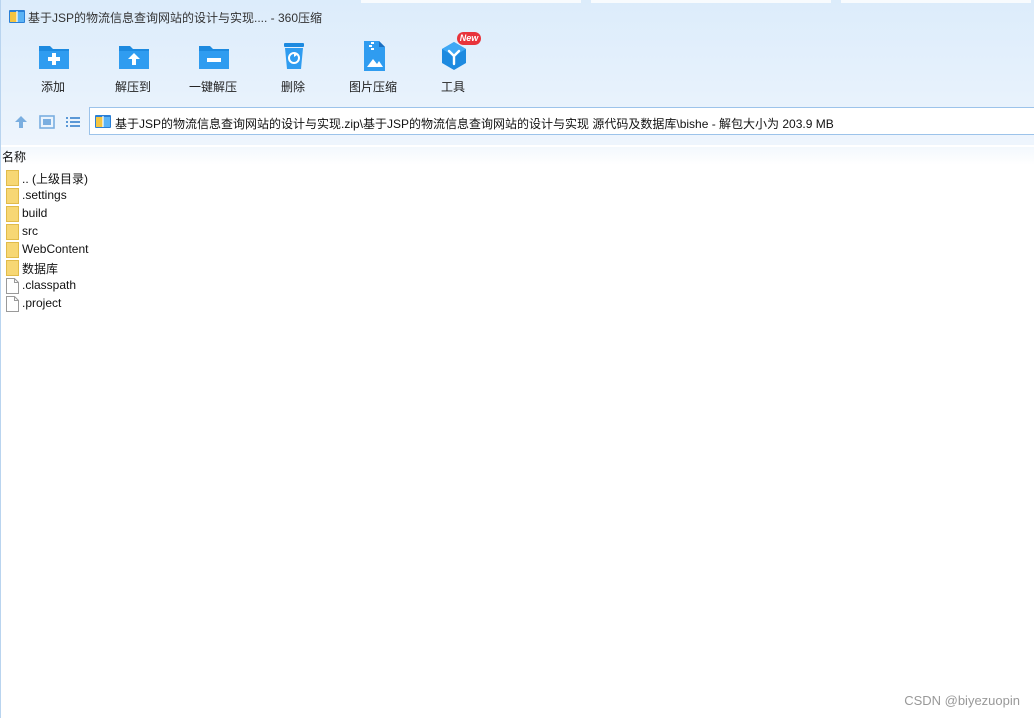  I want to click on delete-button: 删除, so click(293, 67).